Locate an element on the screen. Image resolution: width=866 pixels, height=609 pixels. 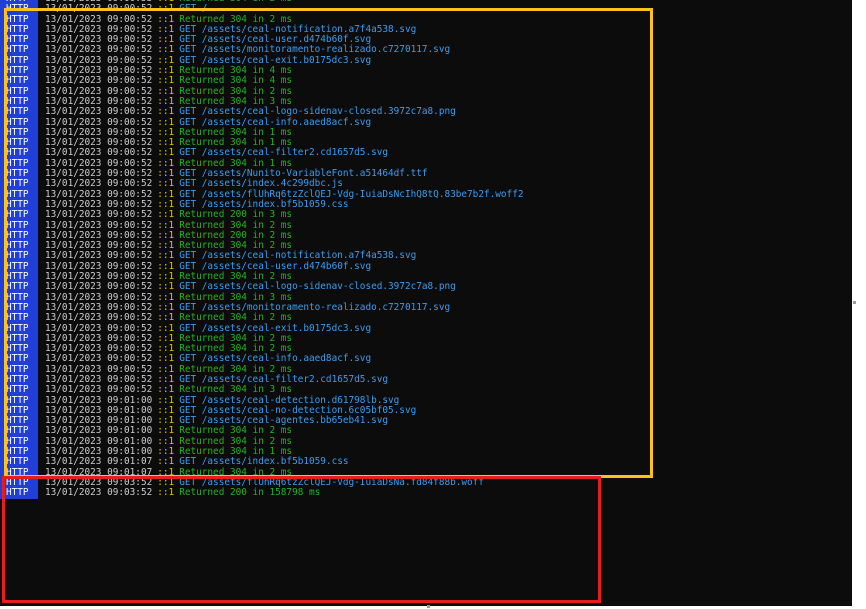
log-response: Returned 200 in 158798 ms is located at coordinates (250, 493).